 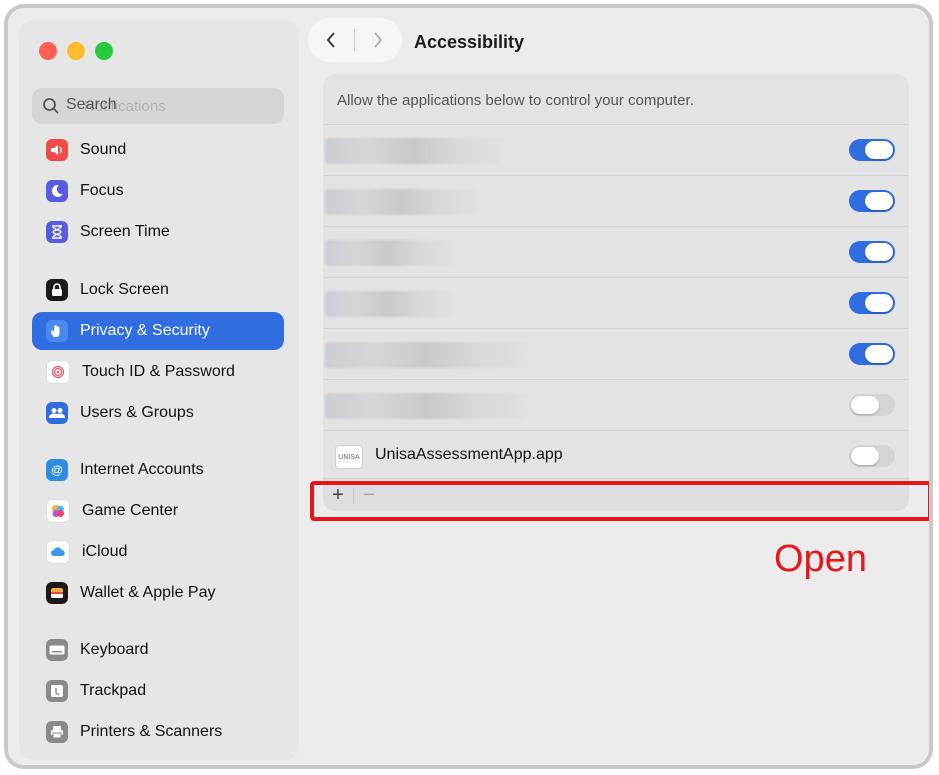 I want to click on sidebar-item-label: Keyboard, so click(x=114, y=649).